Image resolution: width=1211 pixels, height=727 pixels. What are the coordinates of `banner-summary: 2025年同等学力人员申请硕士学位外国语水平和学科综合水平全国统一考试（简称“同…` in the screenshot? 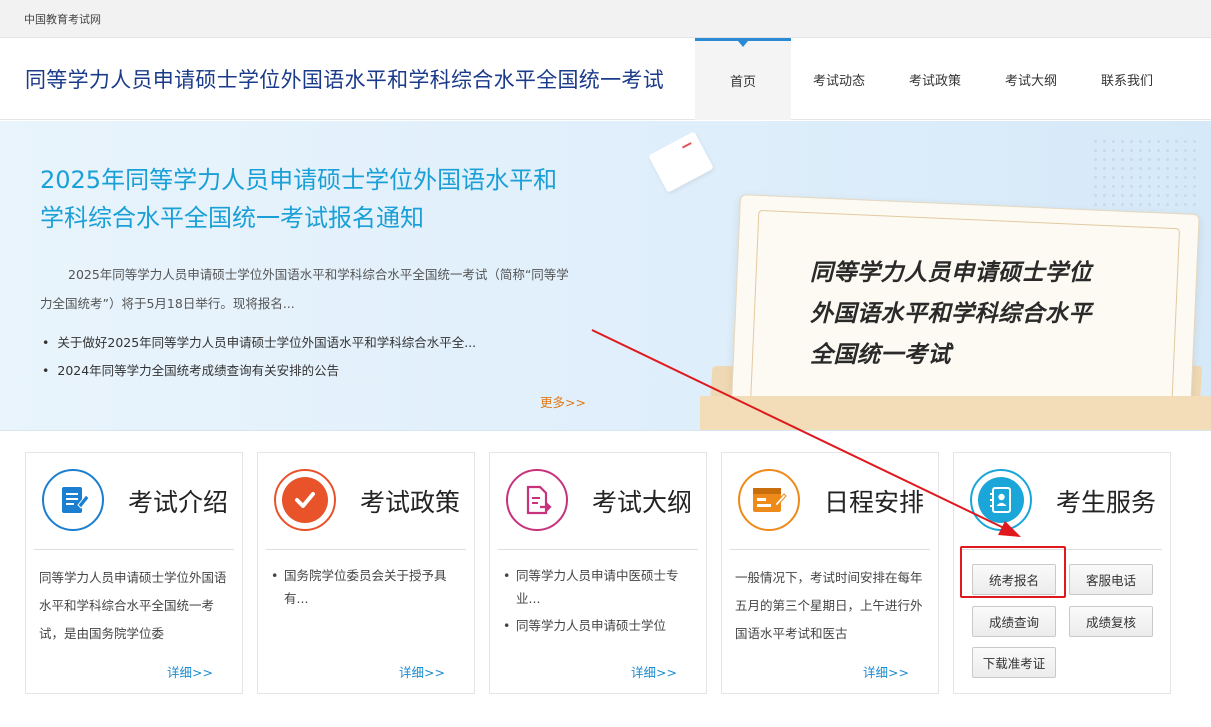 It's located at (304, 289).